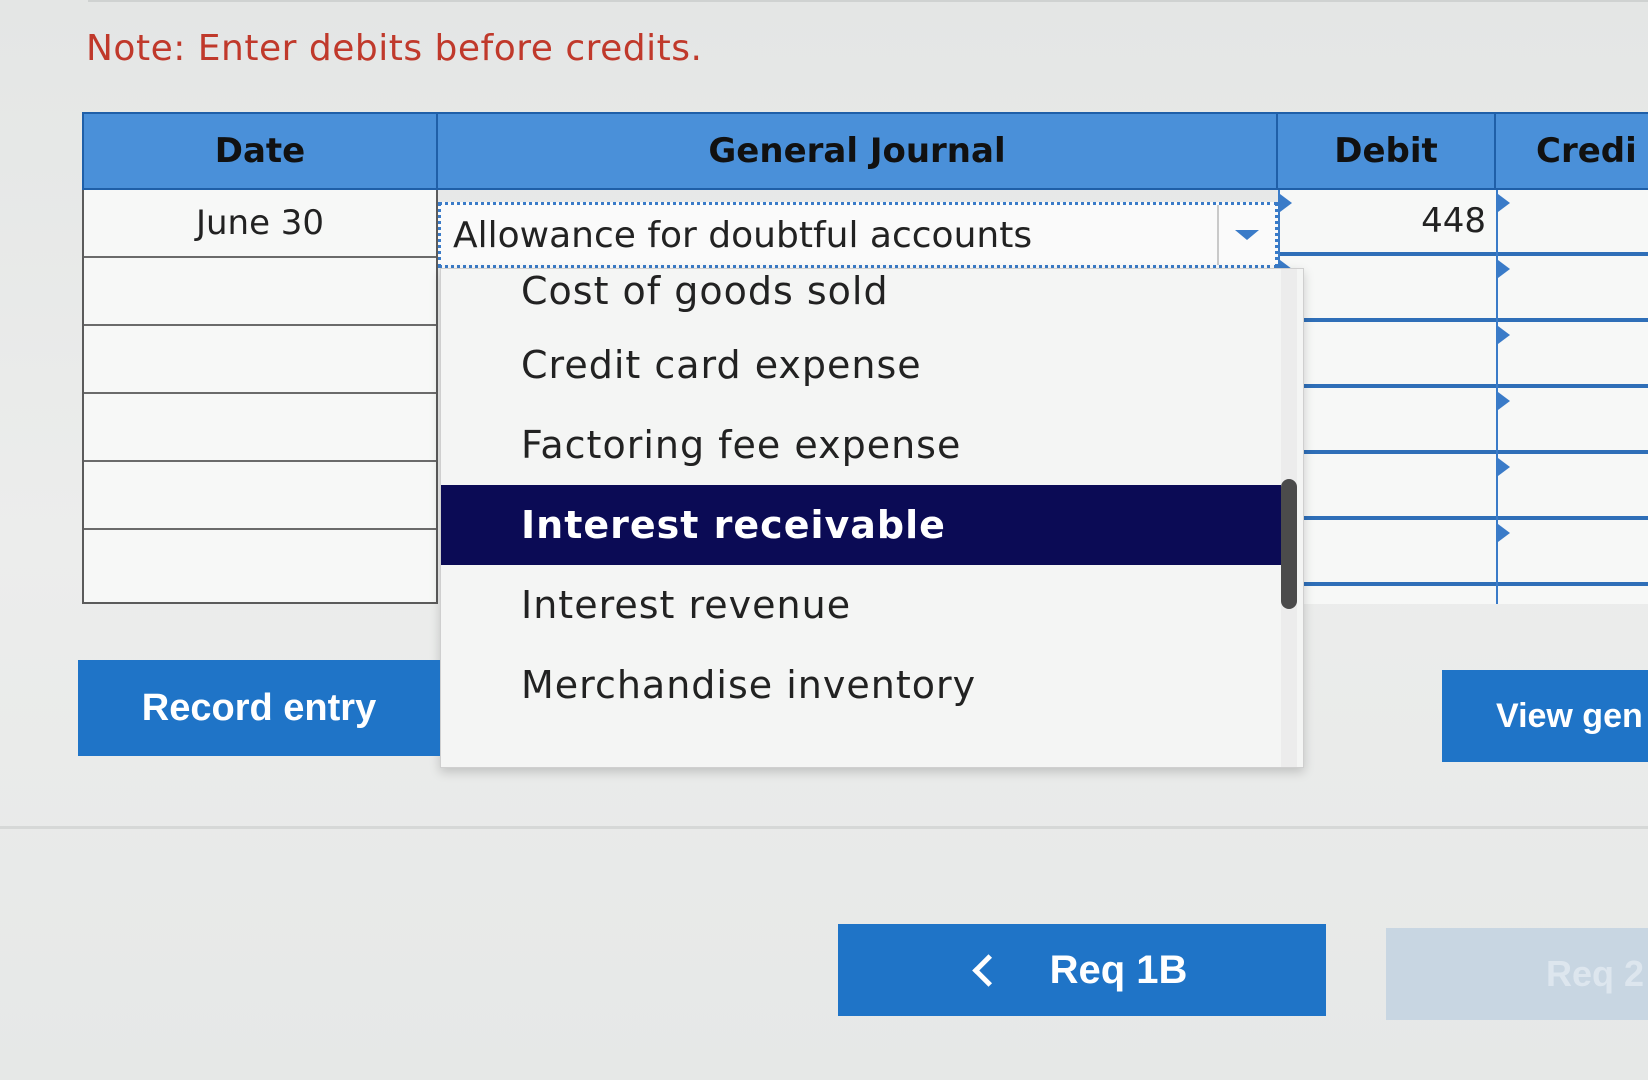 This screenshot has height=1080, width=1648. Describe the element at coordinates (861, 525) in the screenshot. I see `dropdown-option-highlighted: Interest receivable` at that location.